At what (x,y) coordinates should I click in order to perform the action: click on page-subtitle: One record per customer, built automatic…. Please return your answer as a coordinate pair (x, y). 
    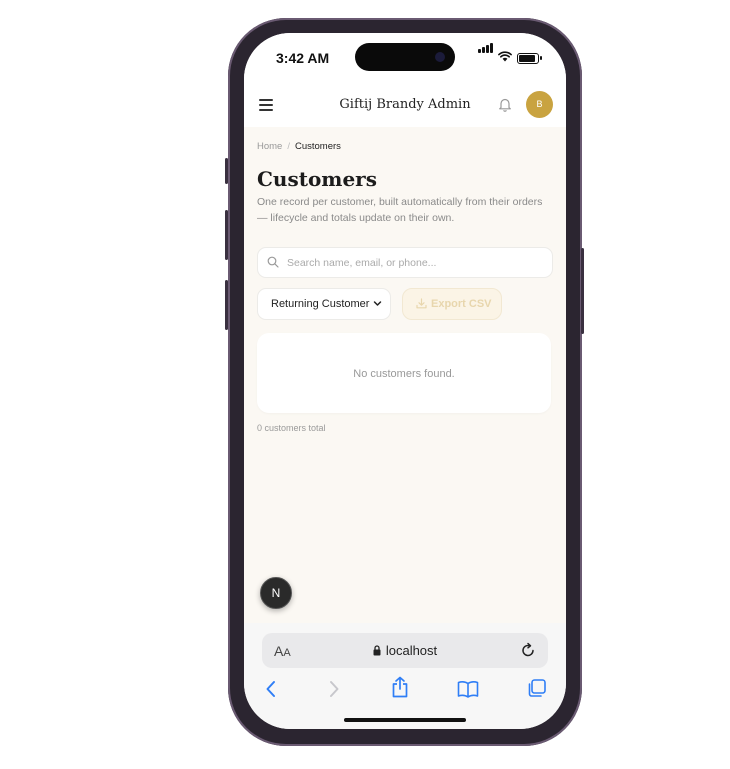
    Looking at the image, I should click on (400, 210).